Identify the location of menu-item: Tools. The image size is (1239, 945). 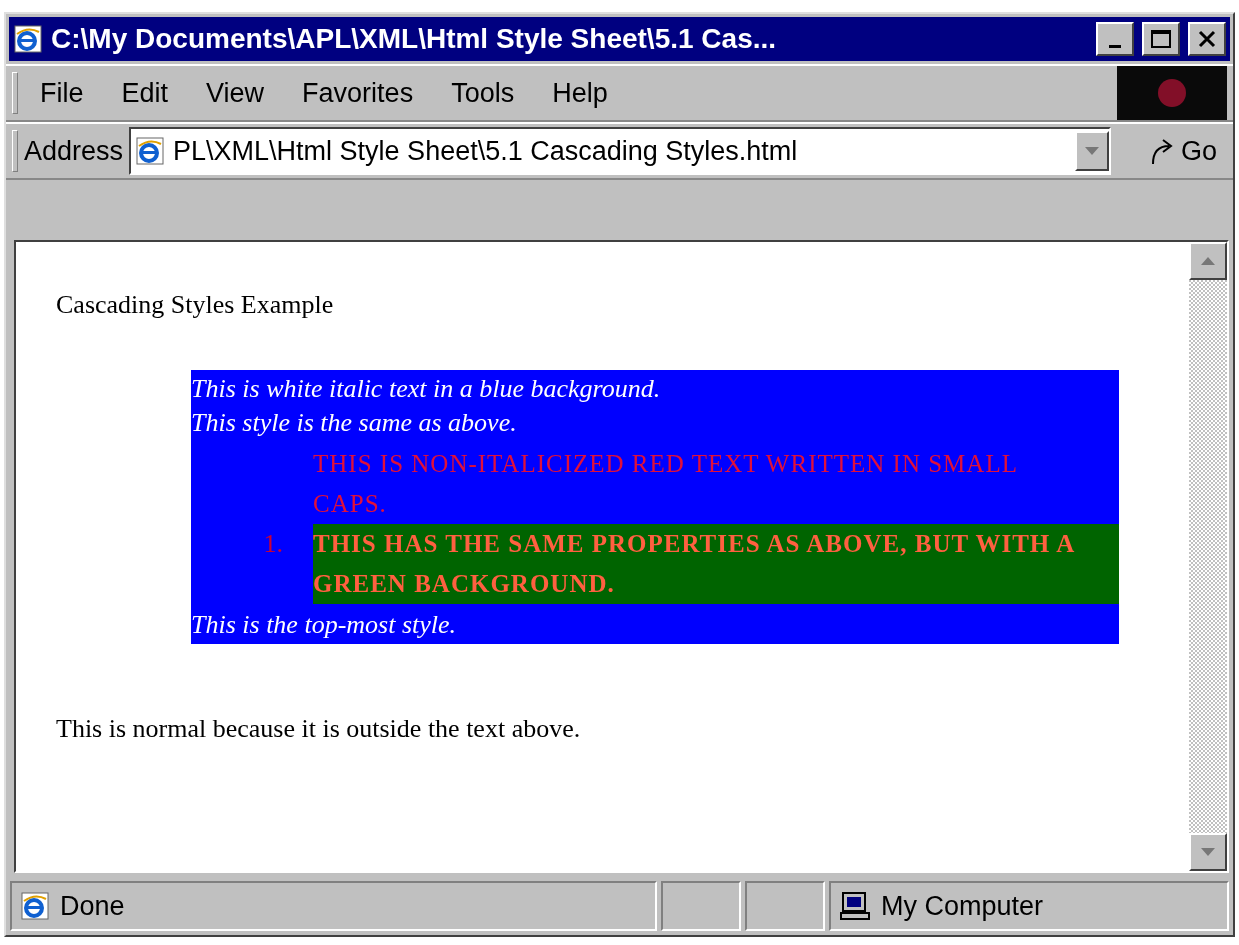
(483, 93).